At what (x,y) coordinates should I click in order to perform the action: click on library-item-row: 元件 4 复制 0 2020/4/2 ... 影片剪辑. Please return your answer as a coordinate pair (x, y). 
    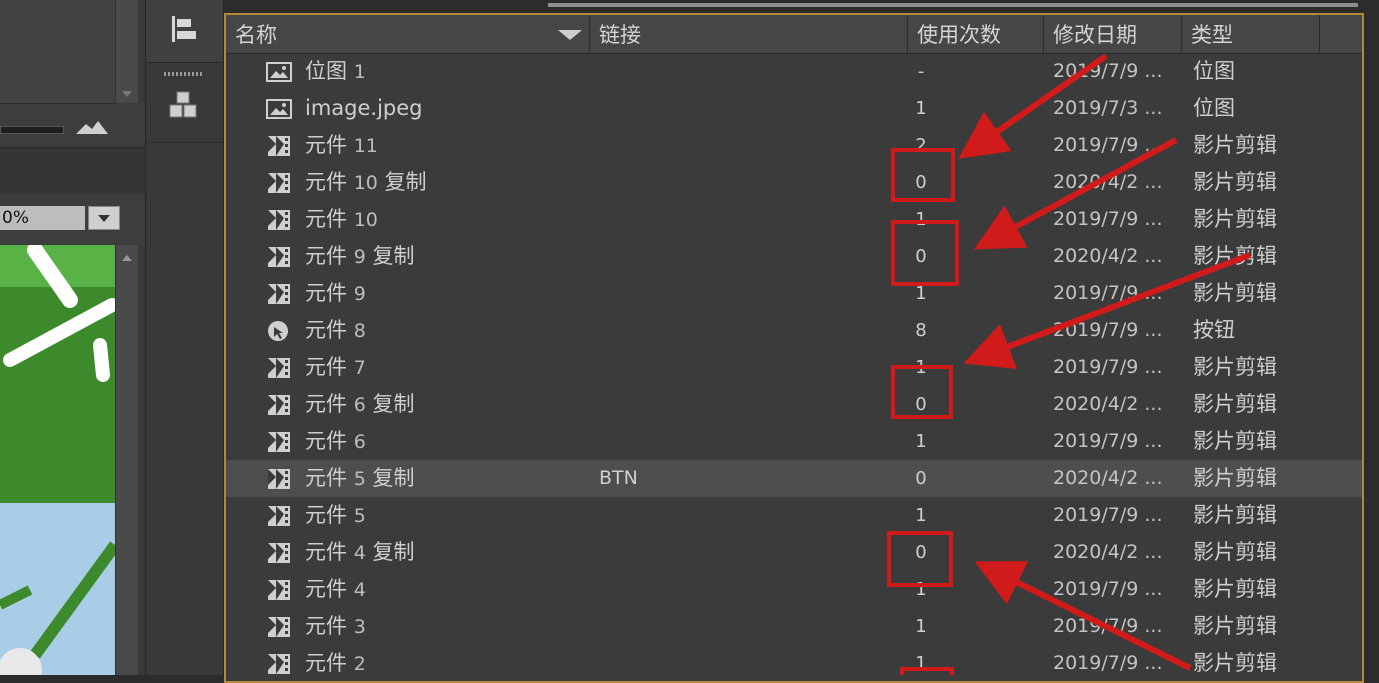
    Looking at the image, I should click on (794, 552).